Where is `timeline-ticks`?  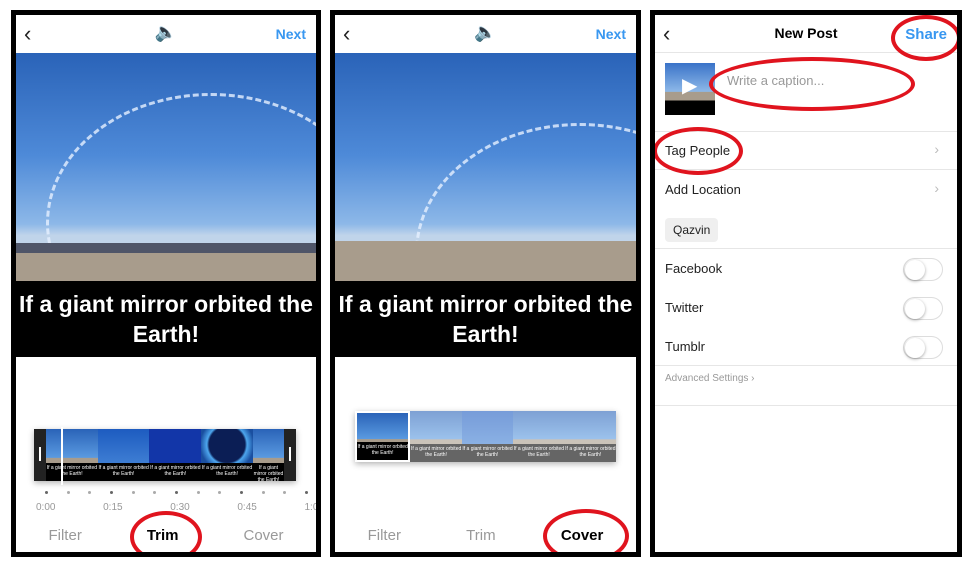
timeline-ticks is located at coordinates (176, 492).